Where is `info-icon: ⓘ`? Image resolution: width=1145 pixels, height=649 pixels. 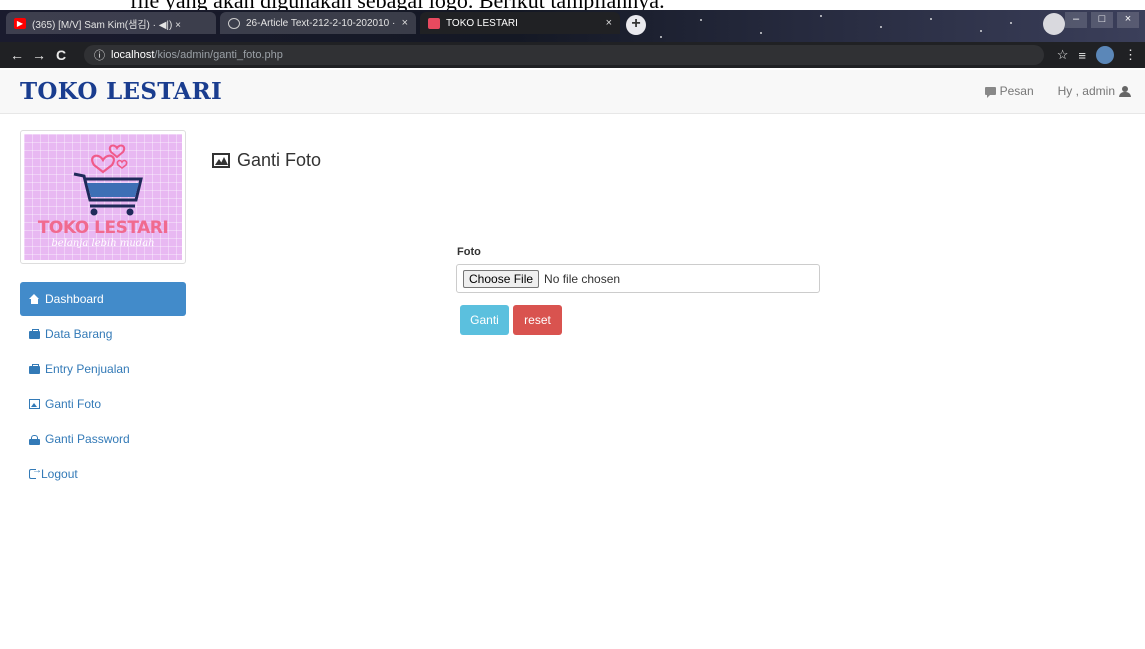
info-icon: ⓘ is located at coordinates (99, 55).